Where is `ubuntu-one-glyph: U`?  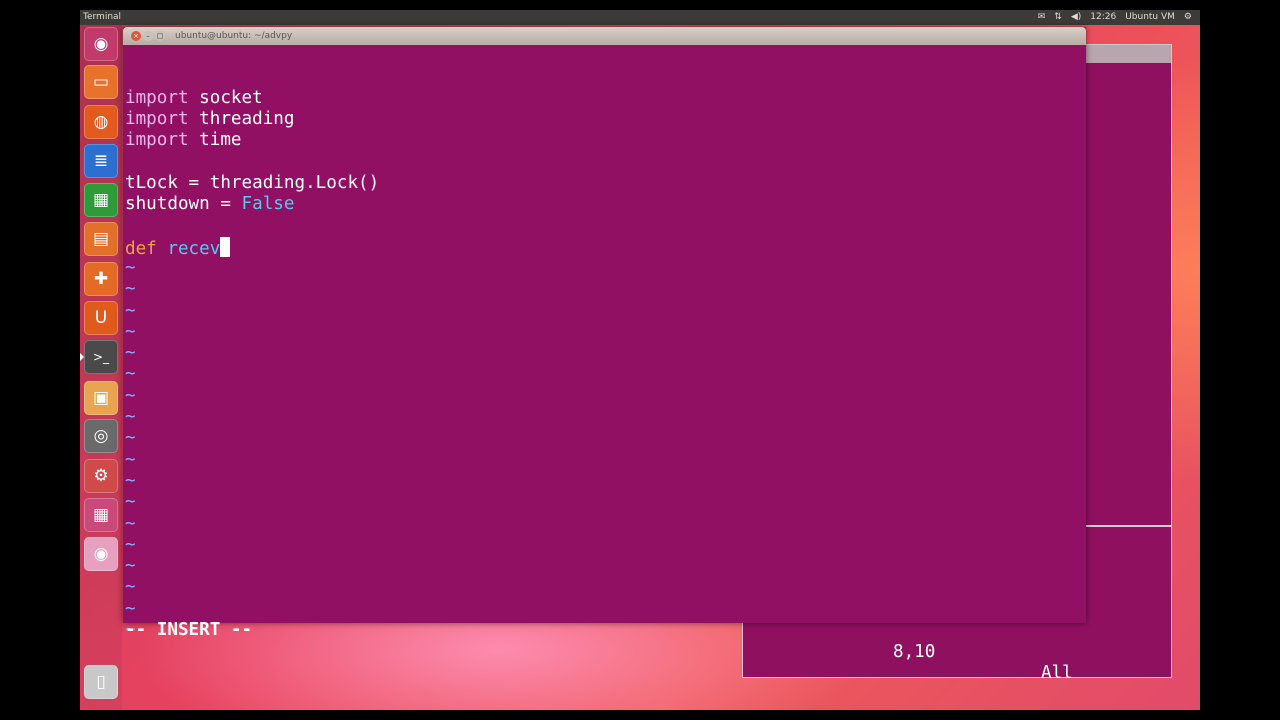
ubuntu-one-glyph: U is located at coordinates (101, 318).